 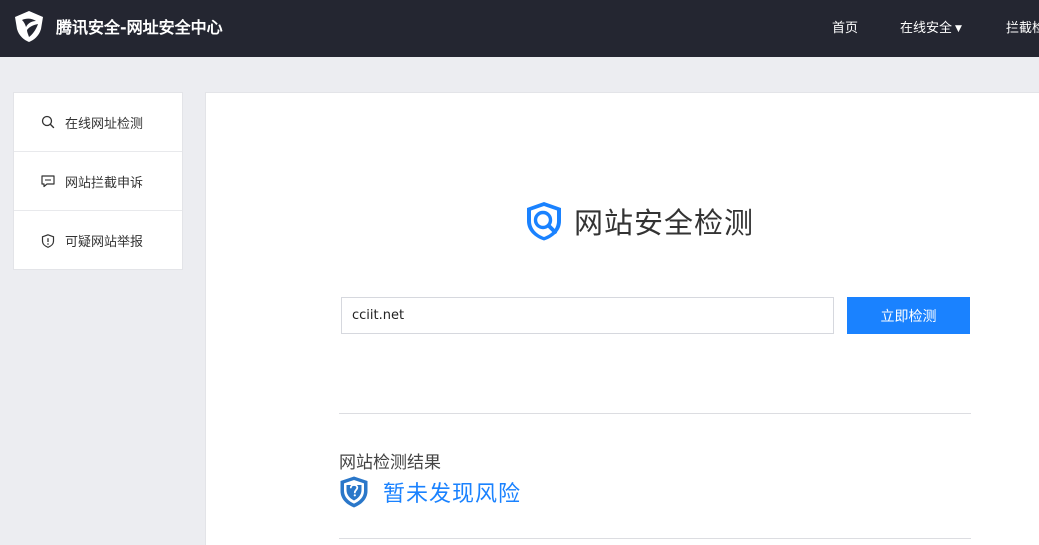 What do you see at coordinates (29, 26) in the screenshot?
I see `tencent-security-logo-icon` at bounding box center [29, 26].